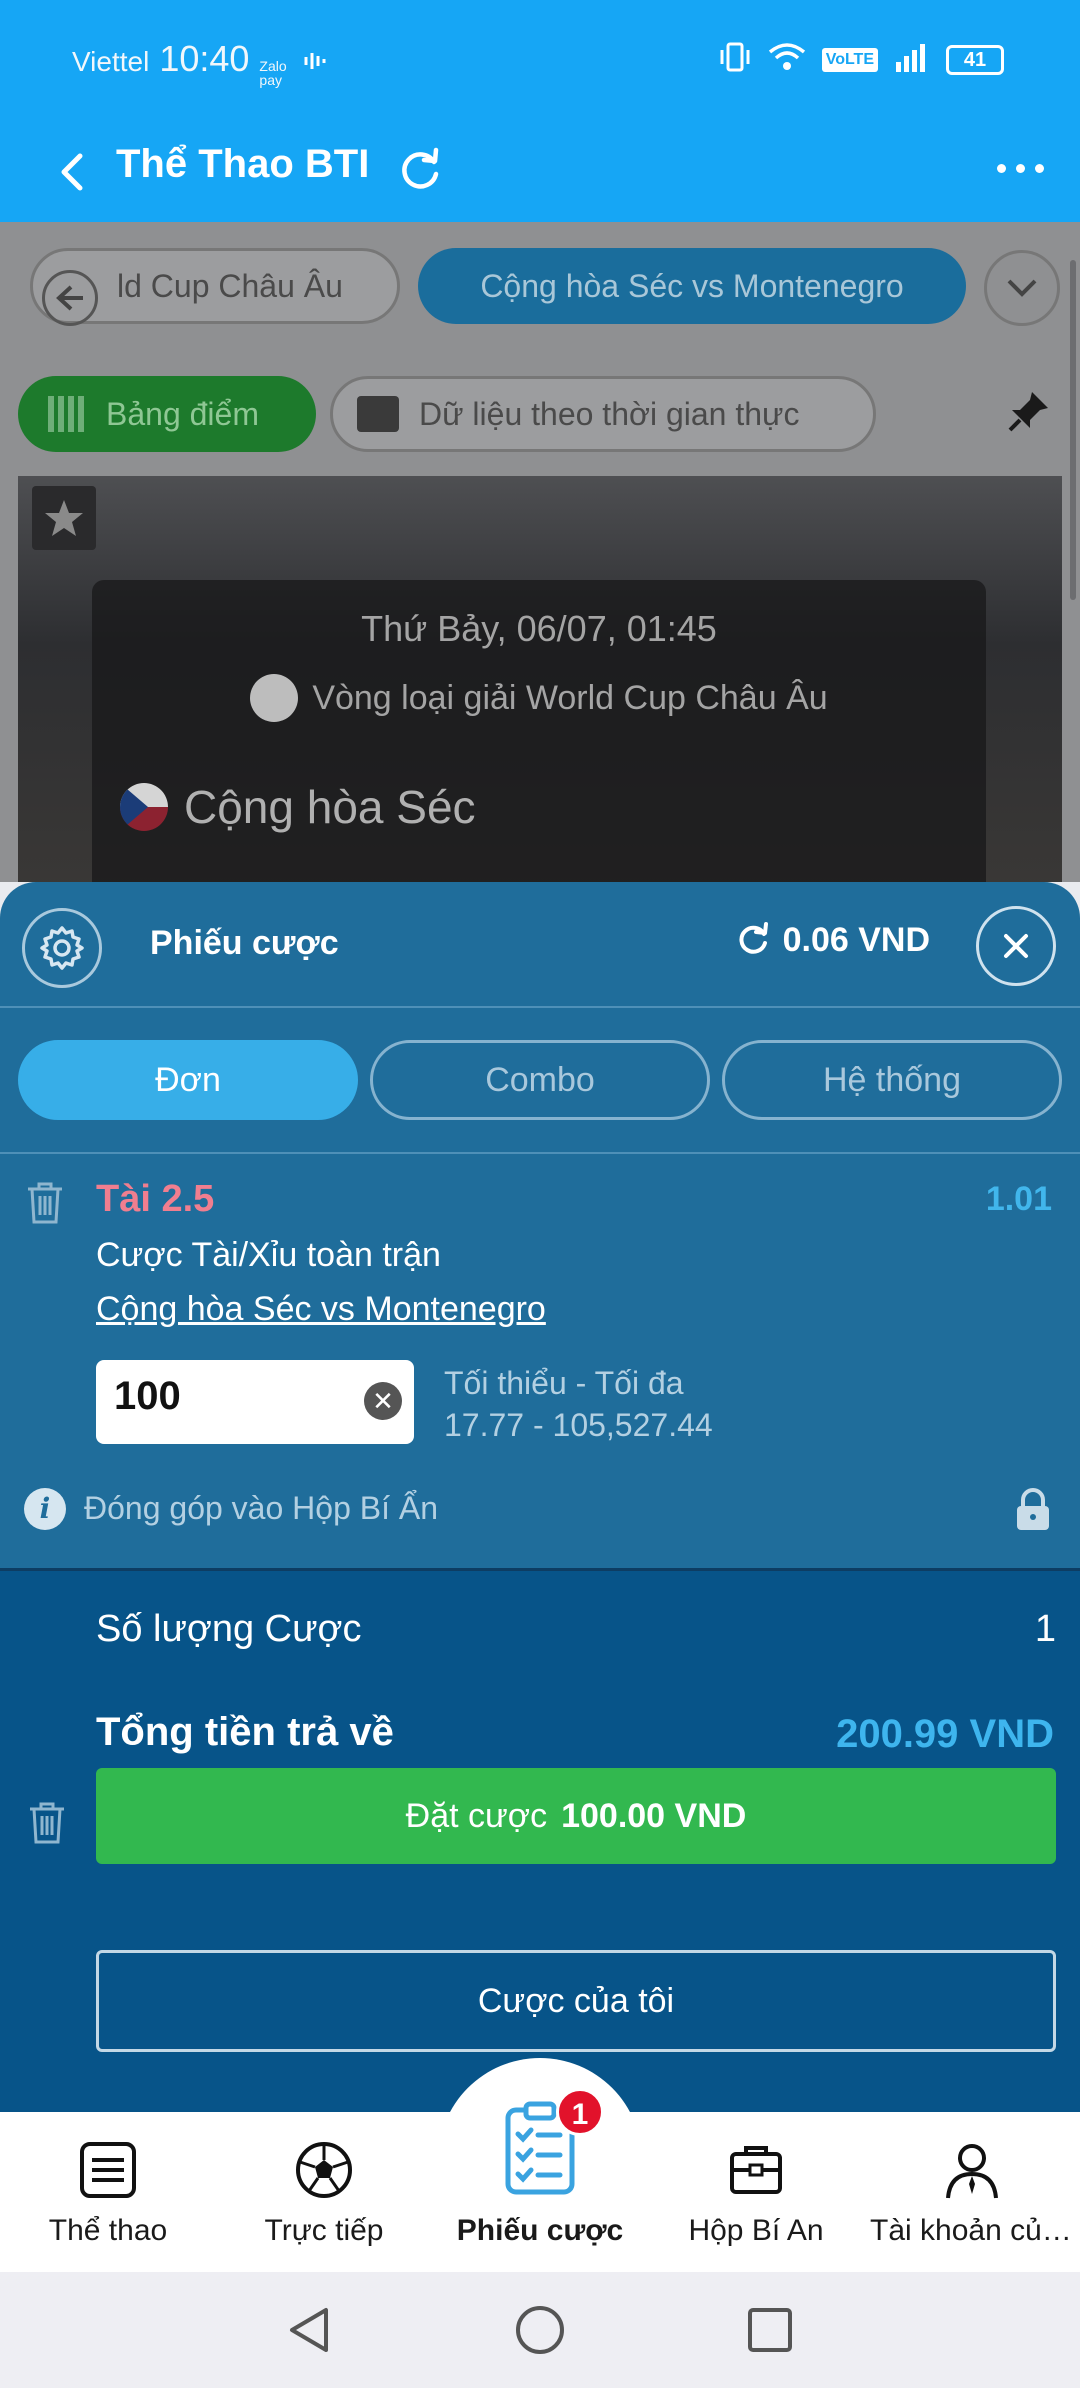  Describe the element at coordinates (975, 59) in the screenshot. I see `battery-icon: 41` at that location.